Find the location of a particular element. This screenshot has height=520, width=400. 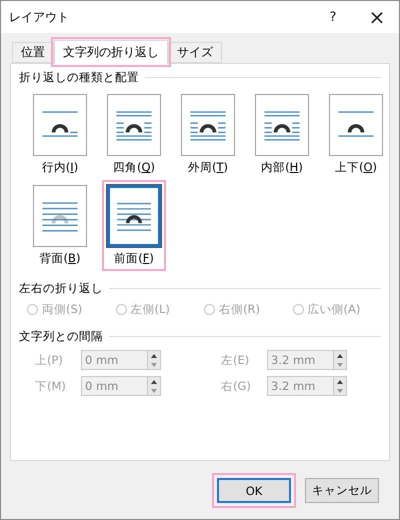

field-label: 右(G) is located at coordinates (236, 386).